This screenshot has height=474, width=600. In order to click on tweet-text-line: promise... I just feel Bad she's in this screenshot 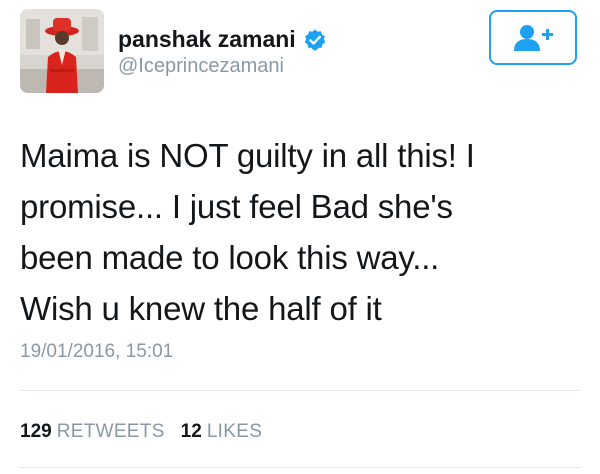, I will do `click(236, 206)`.